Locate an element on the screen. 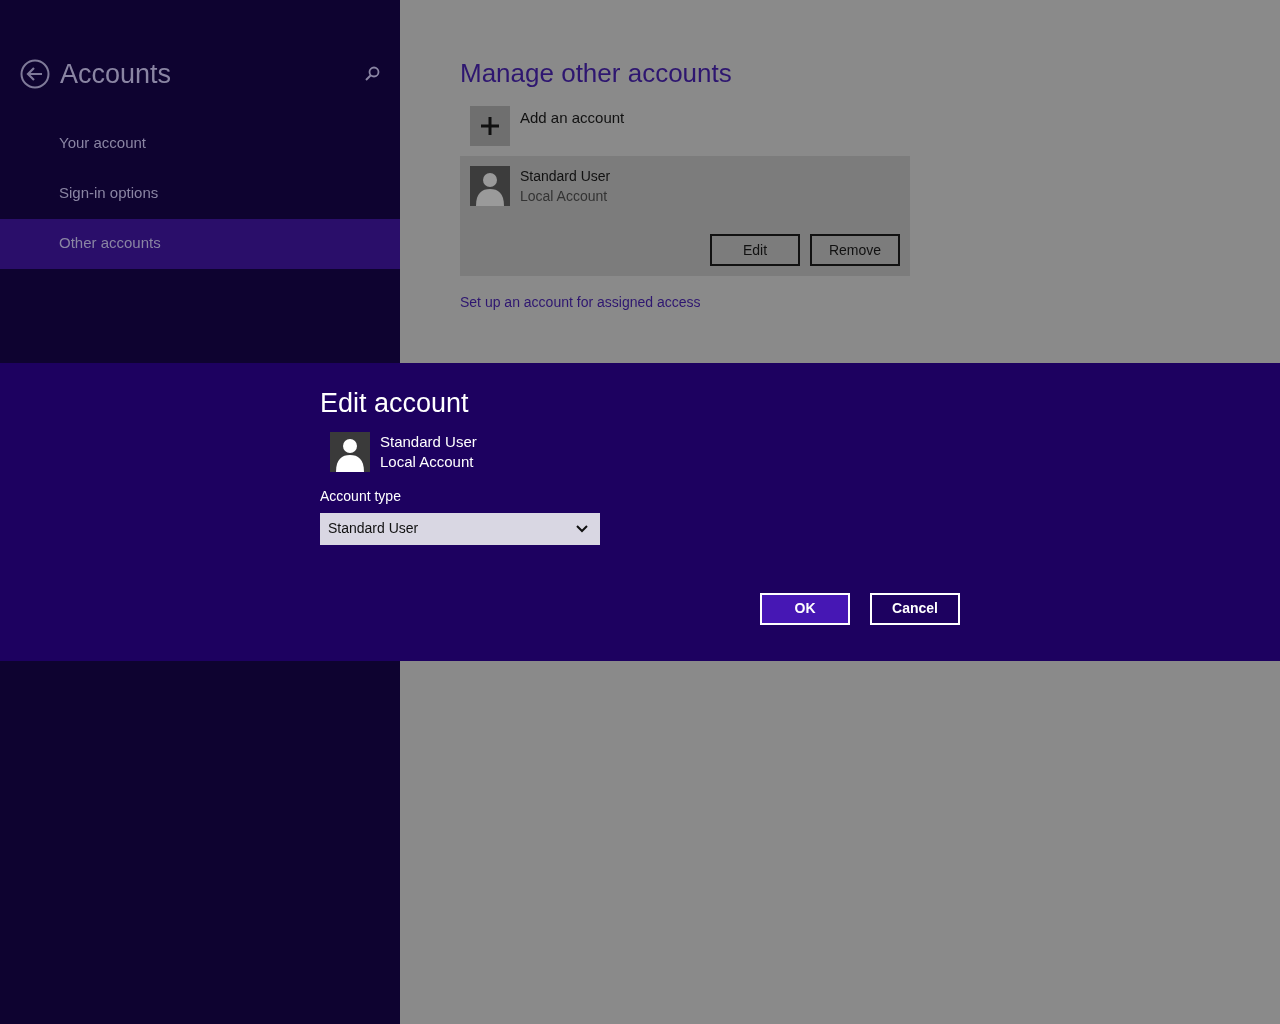 This screenshot has height=1024, width=1280. dialog-button: Cancel is located at coordinates (915, 608).